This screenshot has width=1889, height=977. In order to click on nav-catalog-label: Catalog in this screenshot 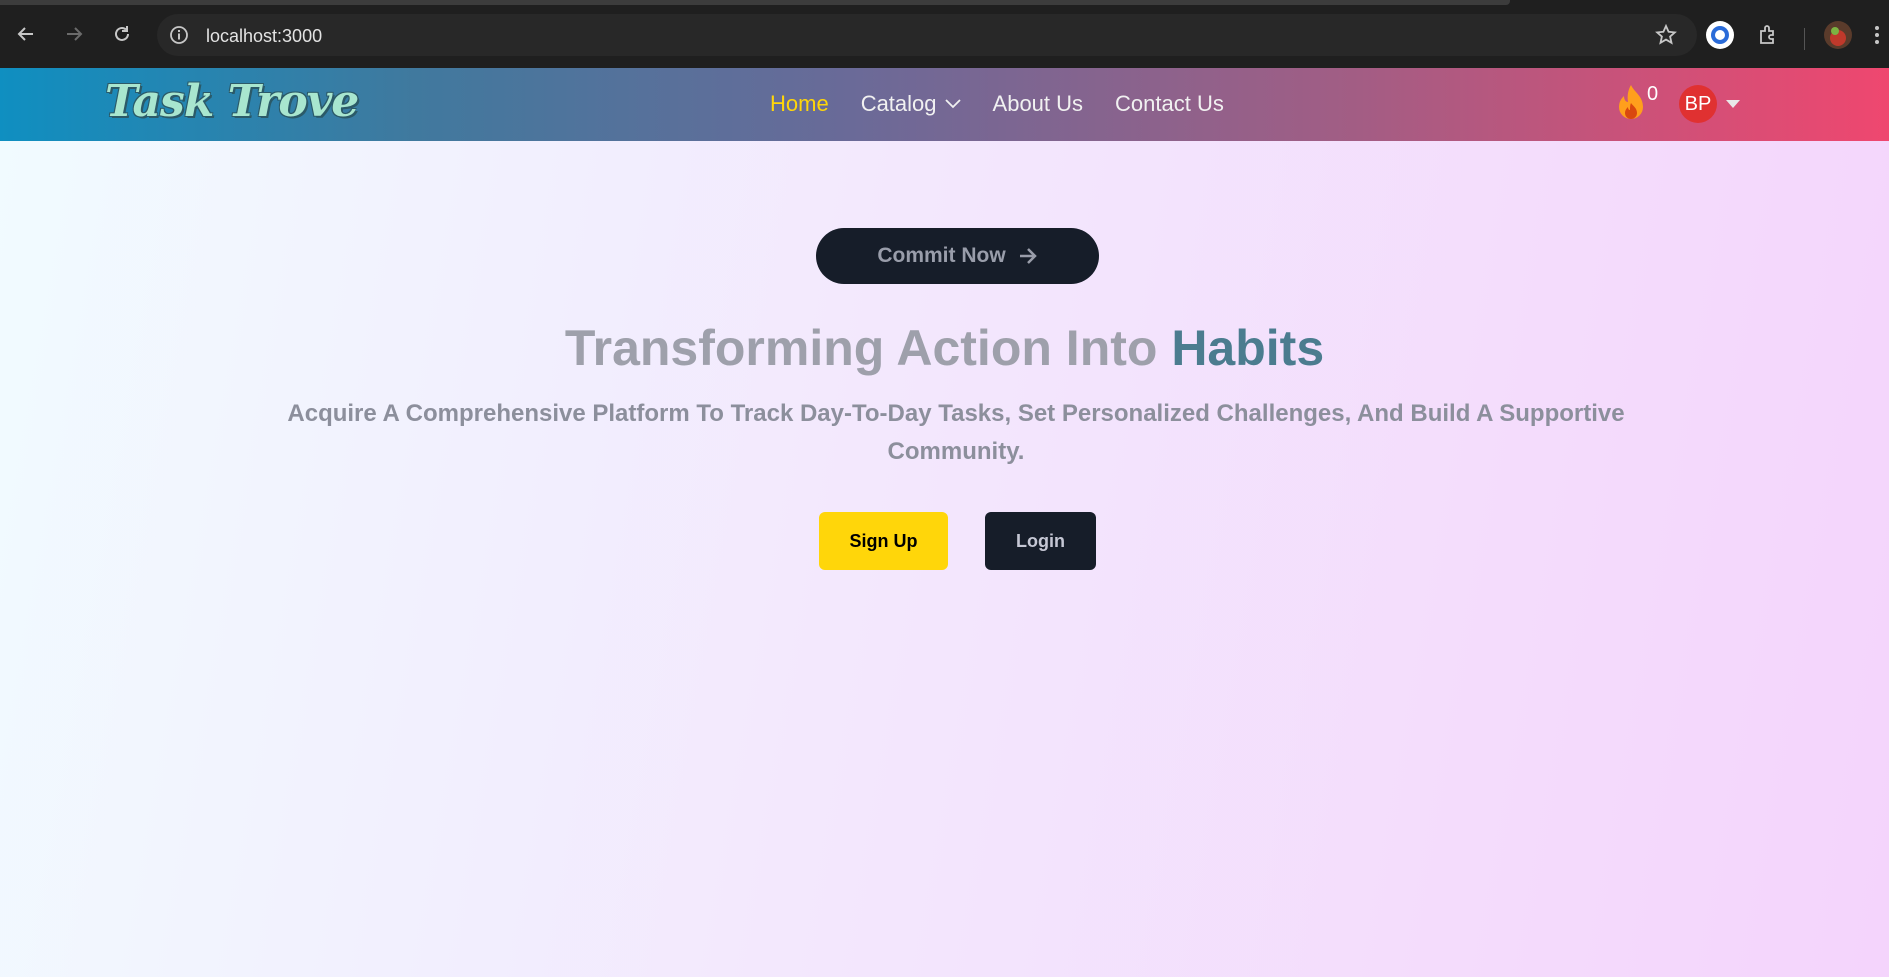, I will do `click(898, 103)`.